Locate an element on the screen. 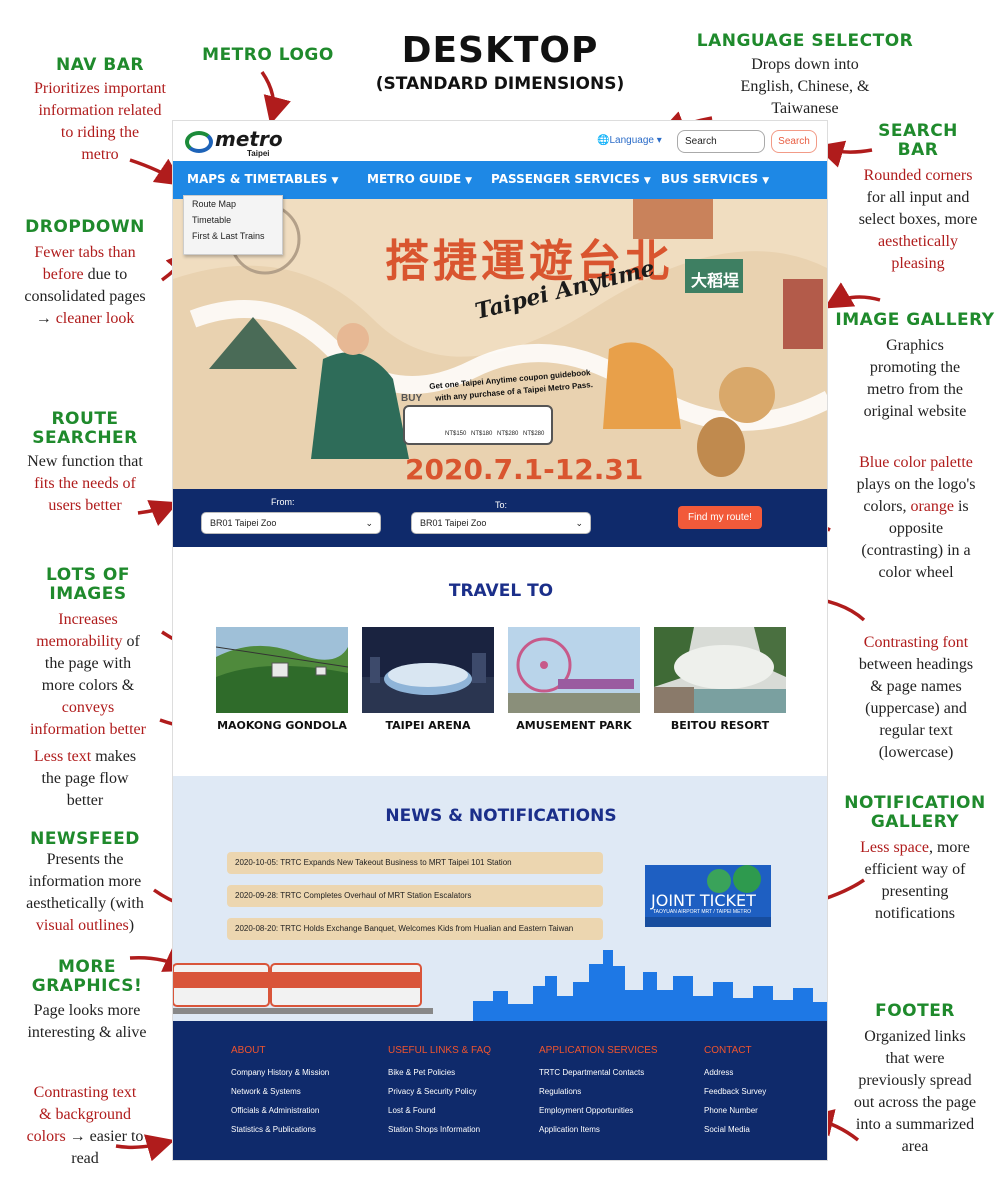 This screenshot has height=1200, width=1000. maokong-image is located at coordinates (282, 670).